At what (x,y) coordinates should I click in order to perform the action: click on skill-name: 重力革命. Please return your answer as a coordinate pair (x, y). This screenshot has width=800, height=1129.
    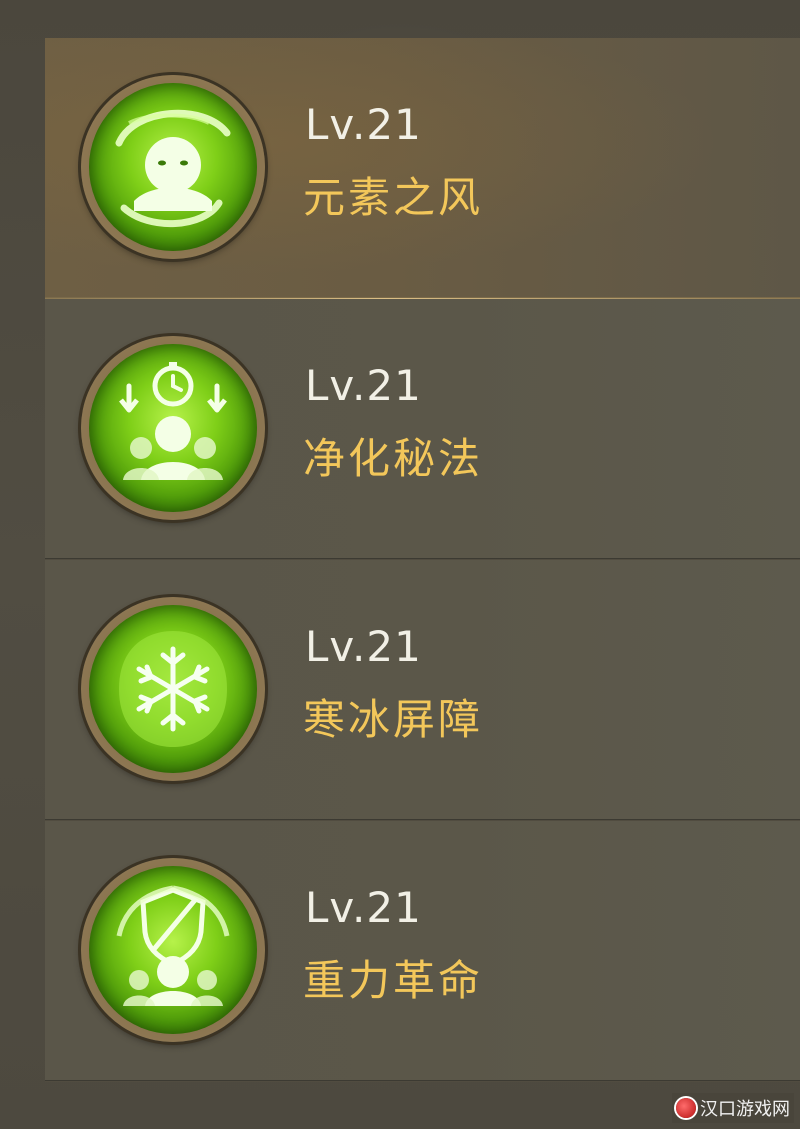
    Looking at the image, I should click on (393, 980).